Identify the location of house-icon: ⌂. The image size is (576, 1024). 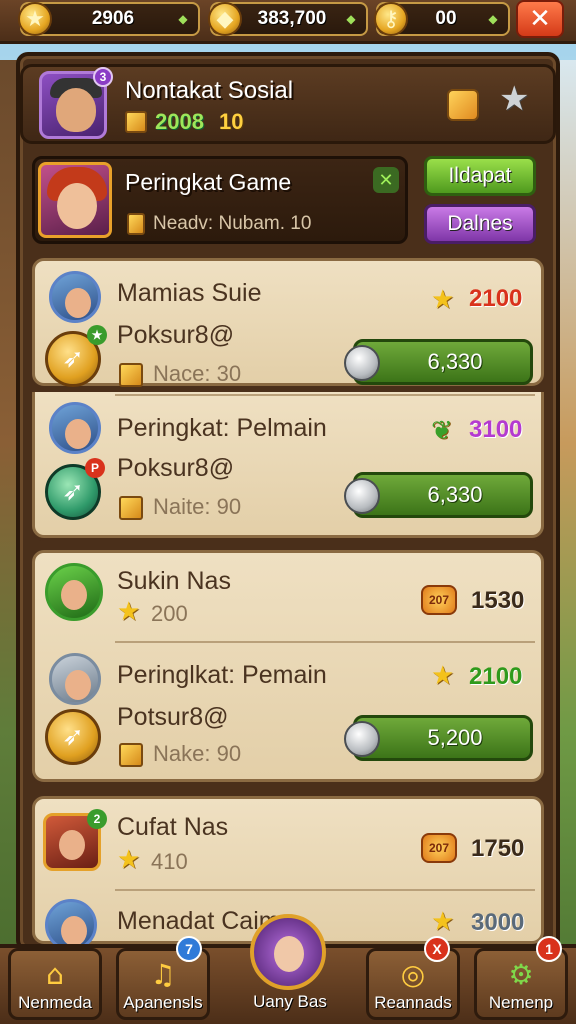
(55, 974).